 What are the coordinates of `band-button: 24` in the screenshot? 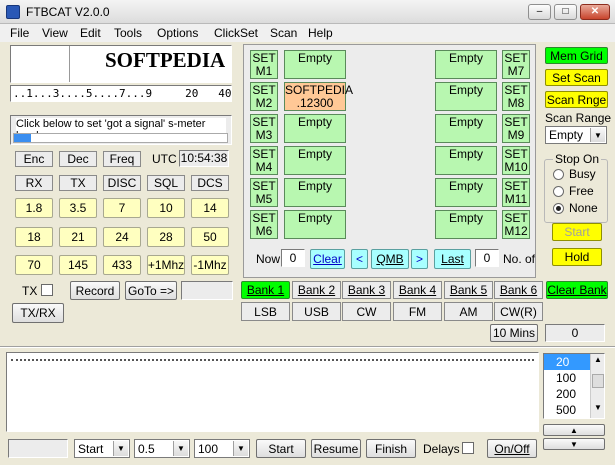 It's located at (122, 237).